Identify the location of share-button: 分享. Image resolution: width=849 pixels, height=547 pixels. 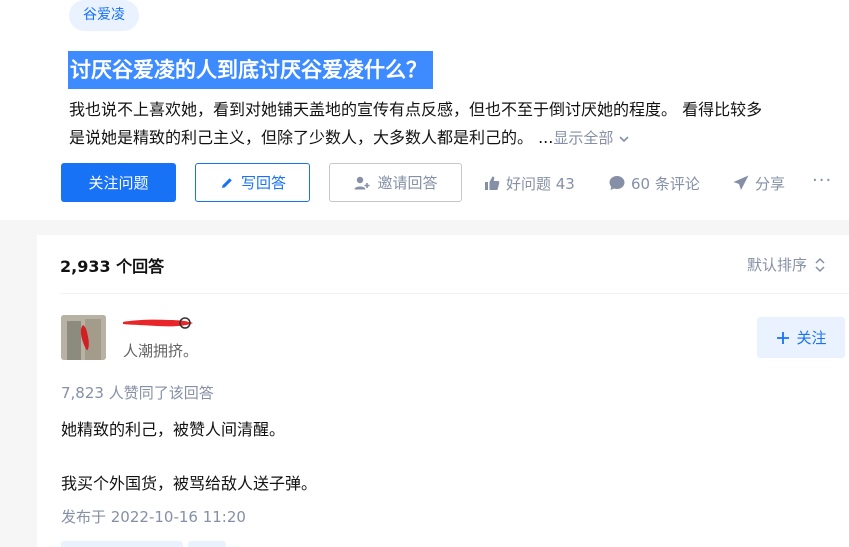
(758, 183).